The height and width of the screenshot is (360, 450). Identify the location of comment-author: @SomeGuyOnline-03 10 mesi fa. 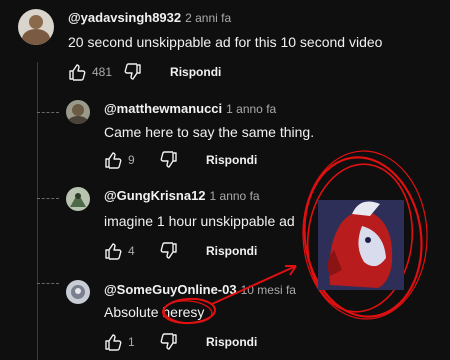
(200, 289).